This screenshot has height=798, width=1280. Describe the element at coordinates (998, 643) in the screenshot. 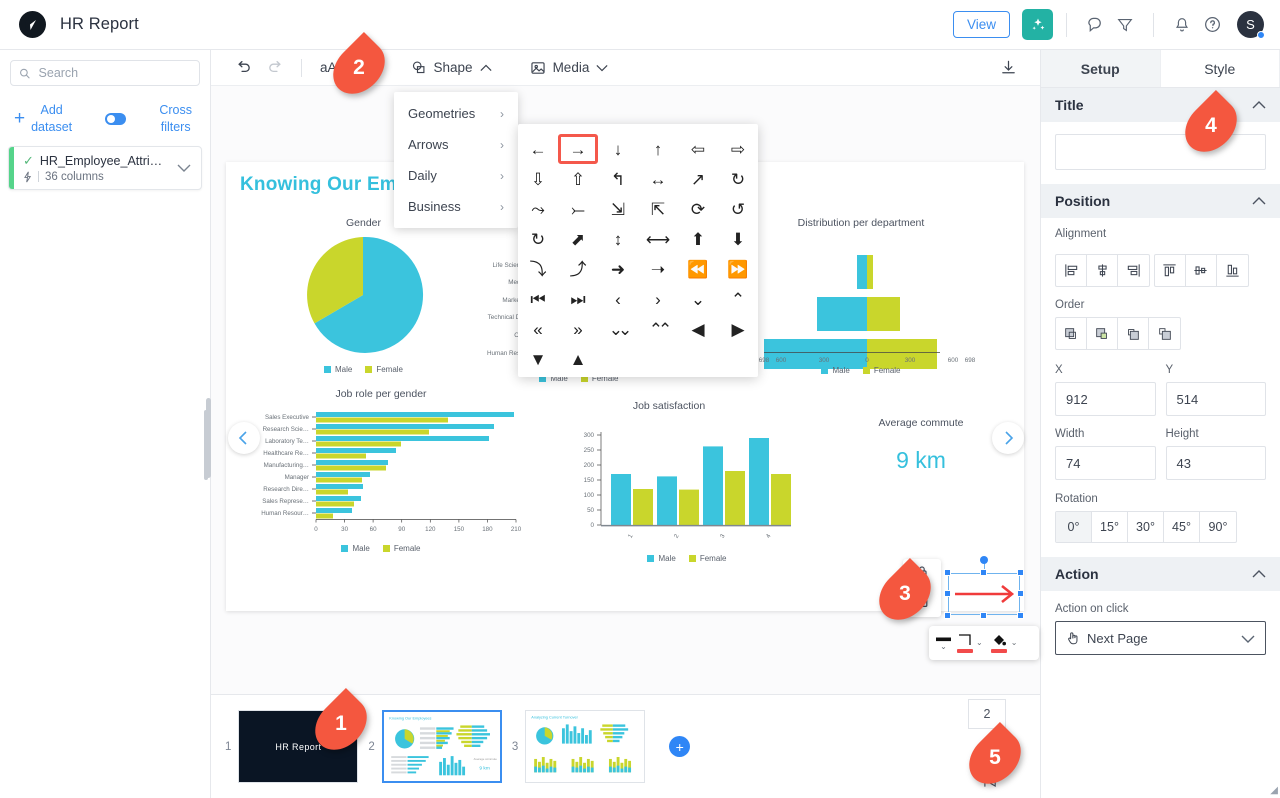

I see `fill-color-button` at that location.